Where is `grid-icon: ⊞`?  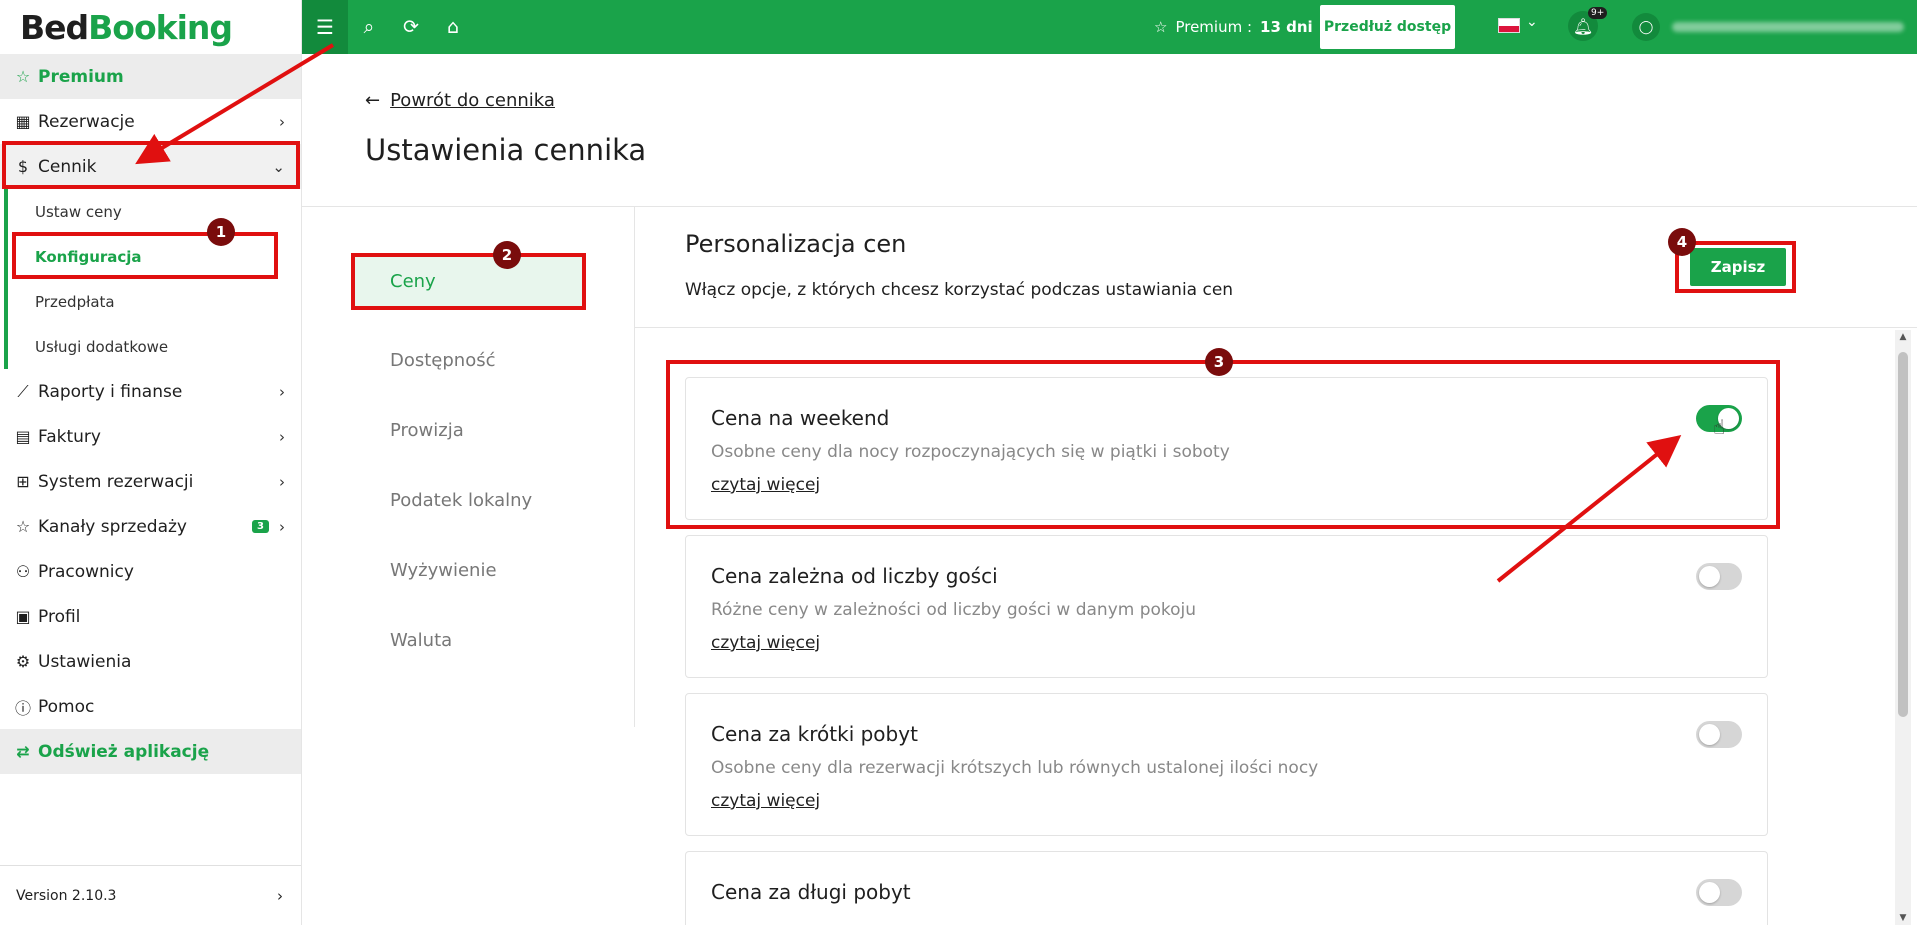 grid-icon: ⊞ is located at coordinates (23, 481).